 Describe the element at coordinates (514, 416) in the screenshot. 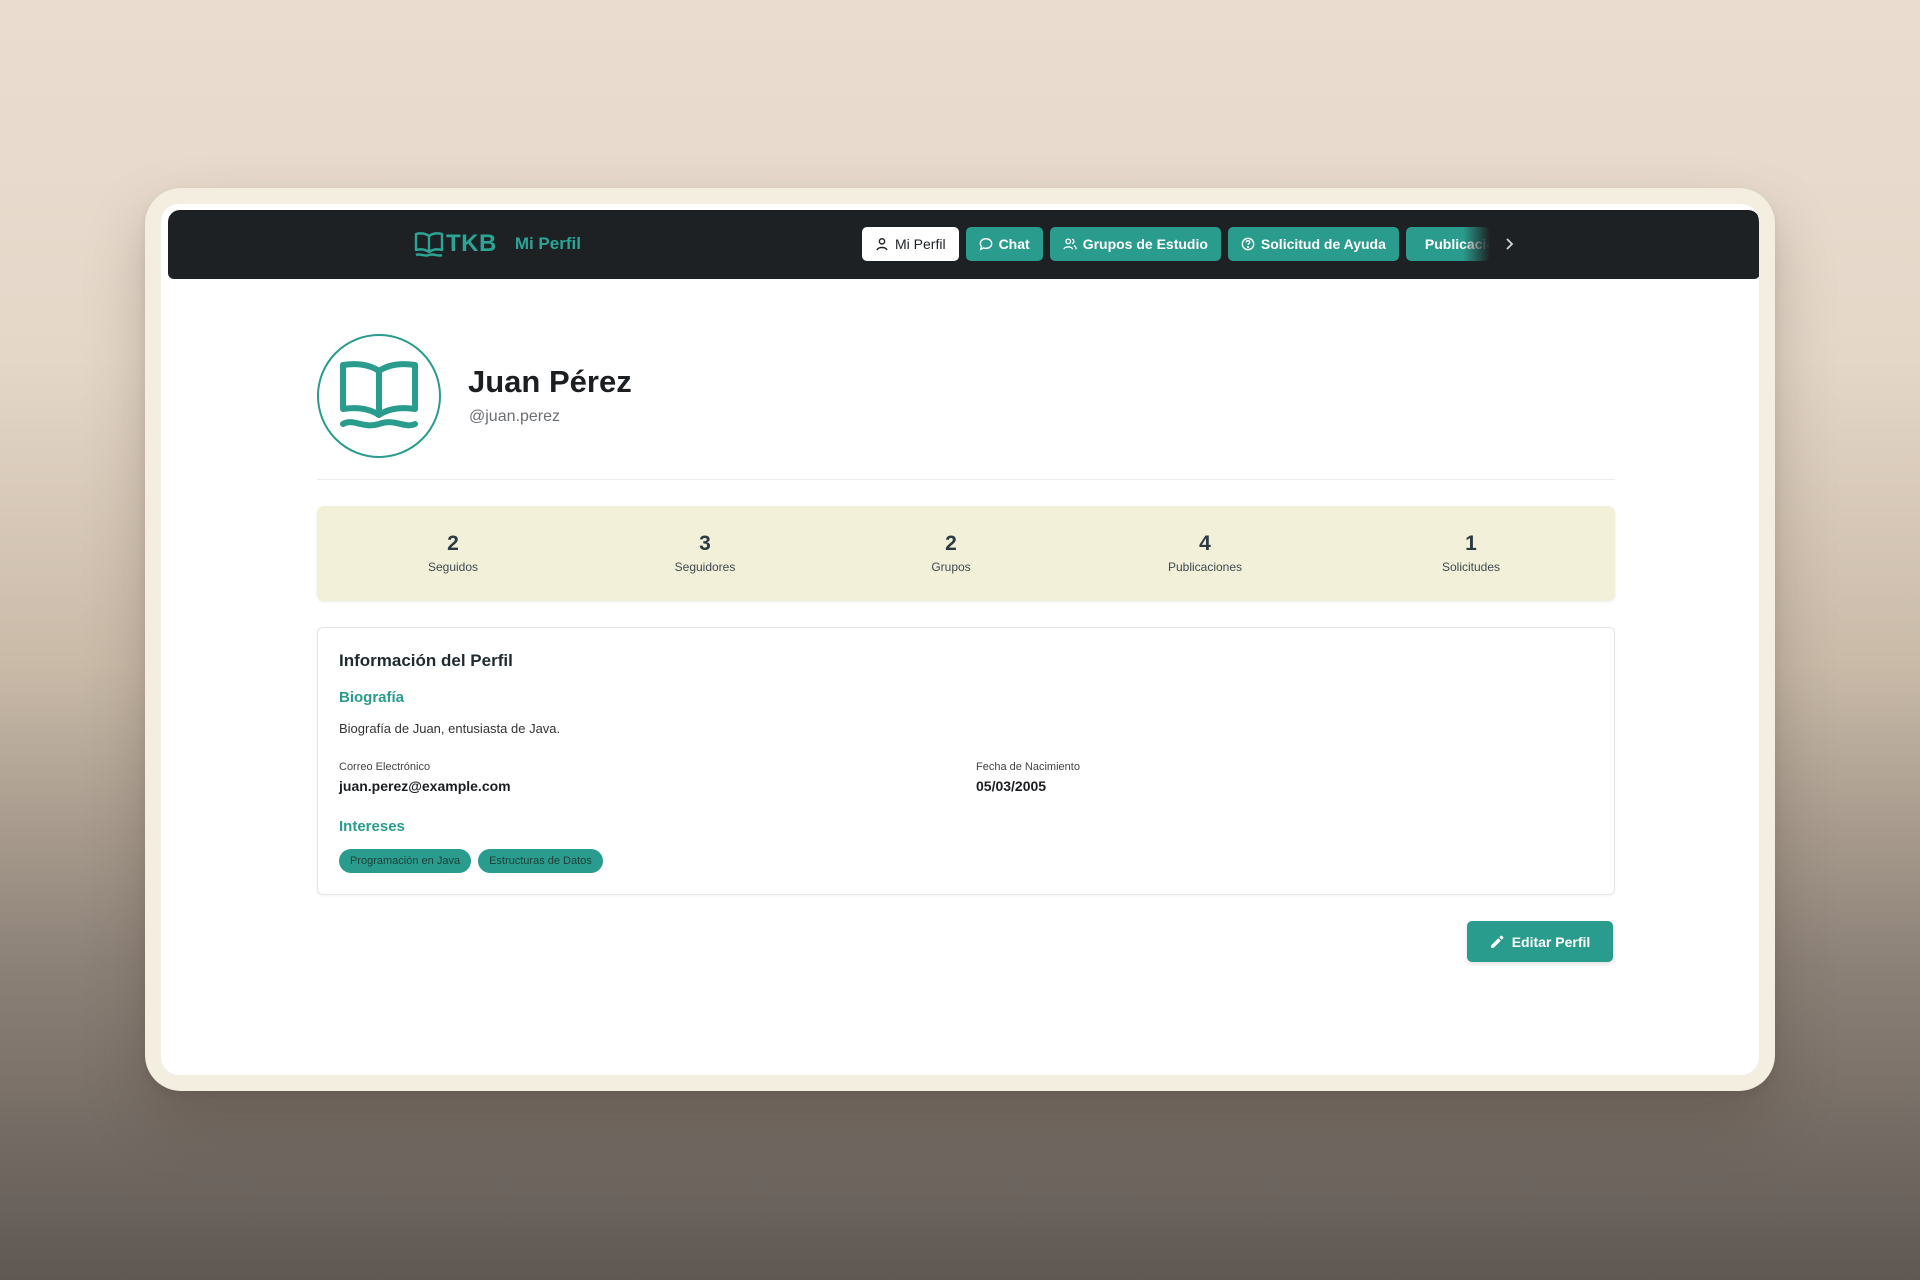

I see `profile-handle: @juan.perez` at that location.